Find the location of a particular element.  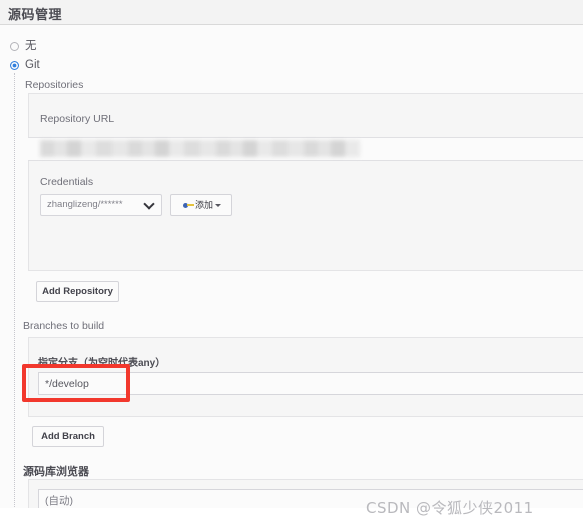

radio-label-git: Git is located at coordinates (32, 65).